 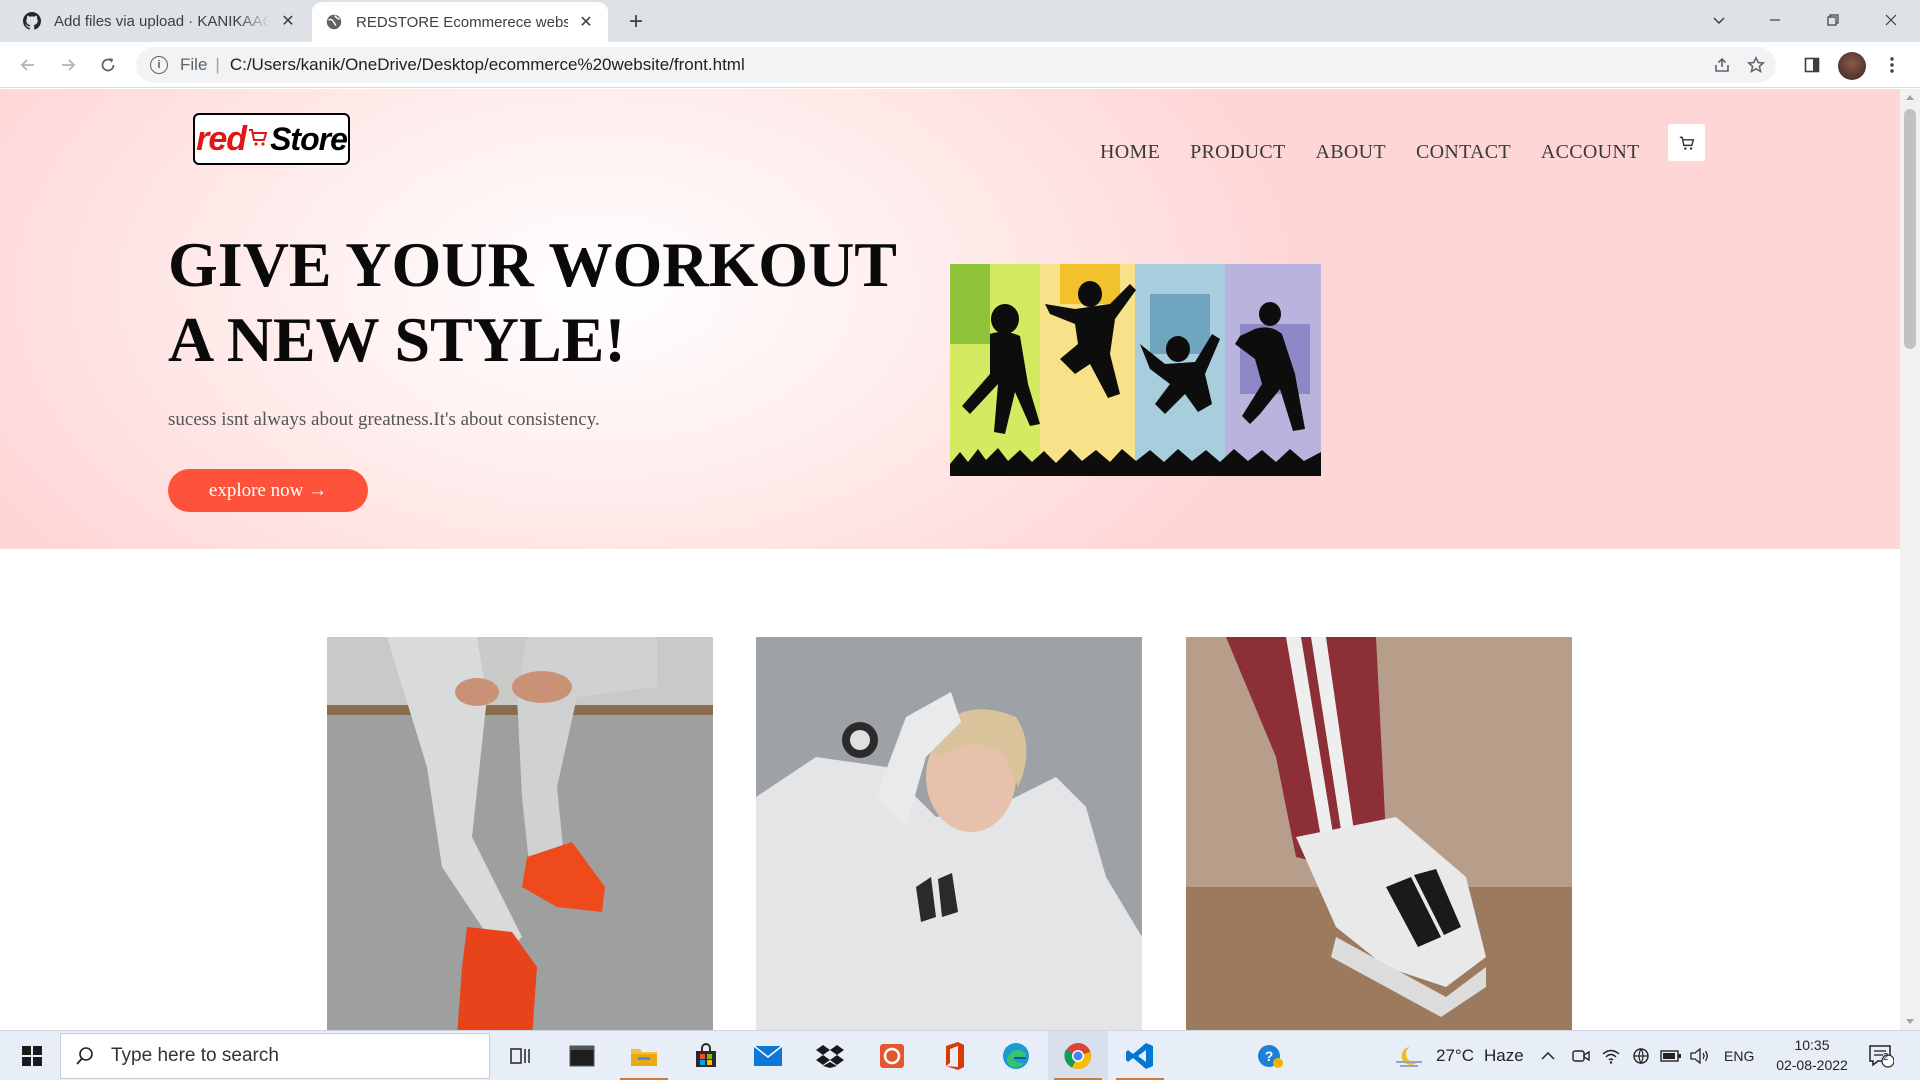 I want to click on hero-jumping-silhouettes-image, so click(x=1135, y=370).